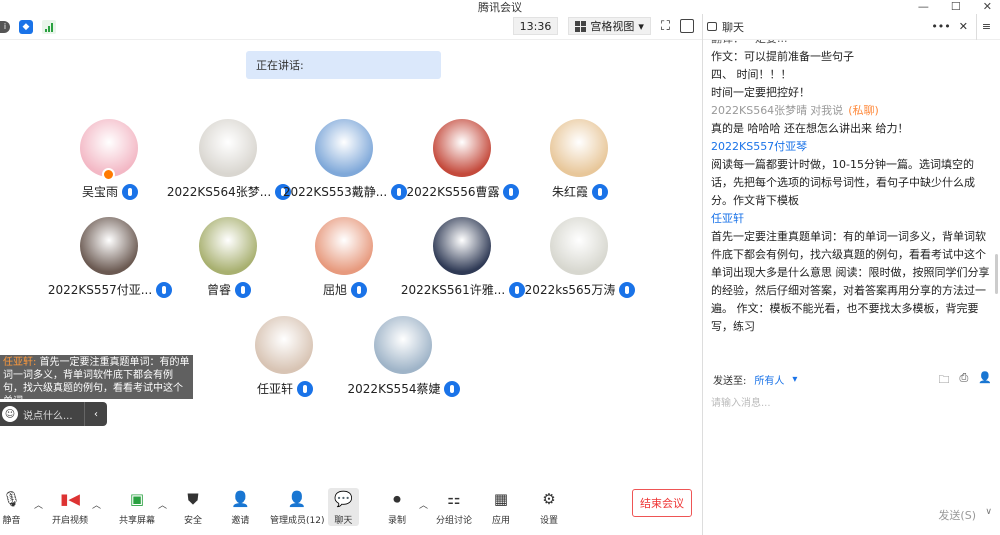 The height and width of the screenshot is (535, 1000). Describe the element at coordinates (923, 6) in the screenshot. I see `minimize-button: —` at that location.